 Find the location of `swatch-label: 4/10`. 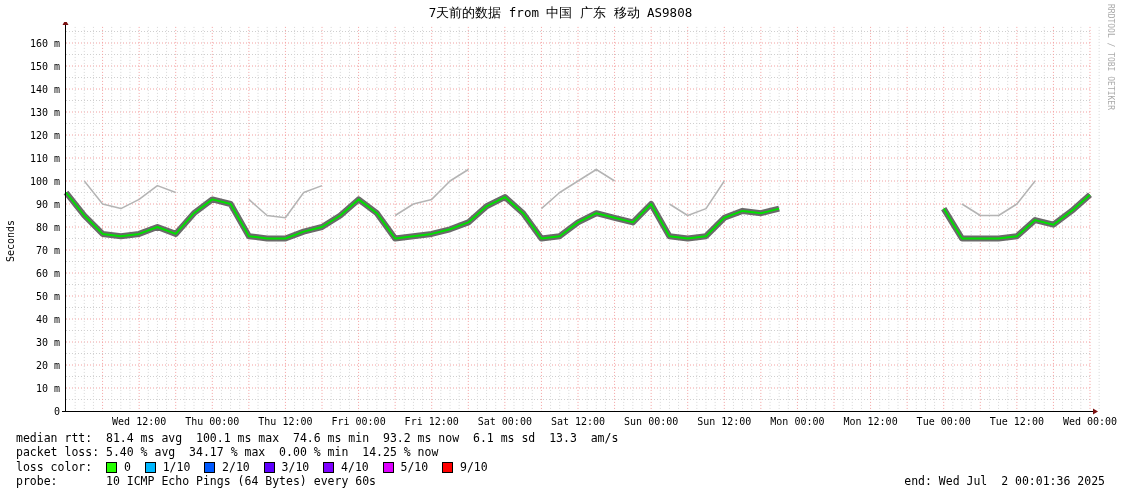

swatch-label: 4/10 is located at coordinates (355, 467).